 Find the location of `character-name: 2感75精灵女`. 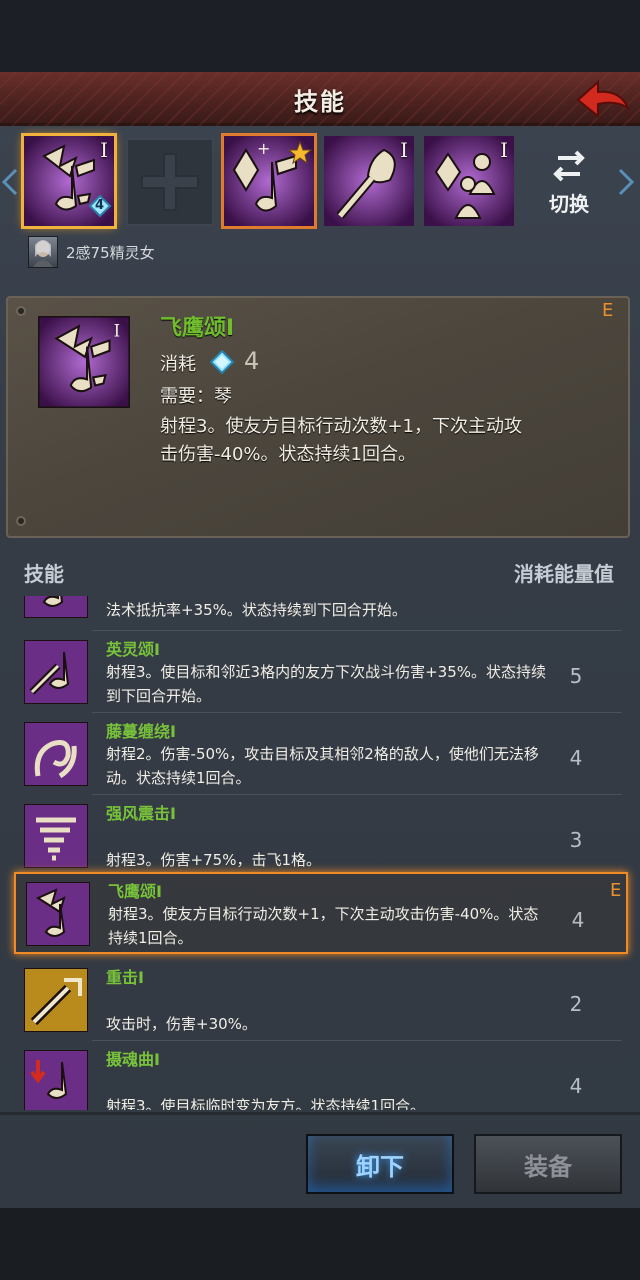

character-name: 2感75精灵女 is located at coordinates (110, 252).